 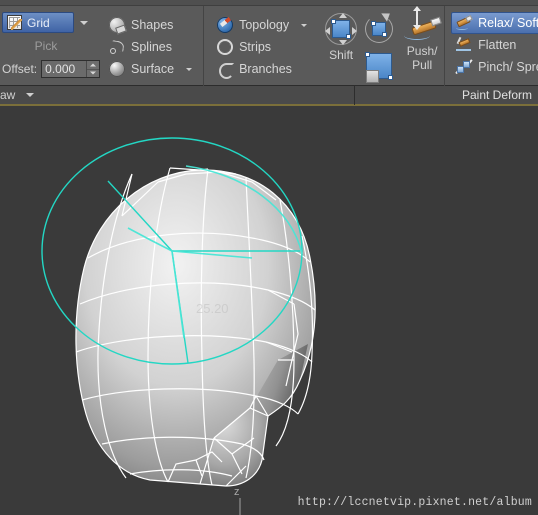 I want to click on shift-move-group: Shift, so click(x=341, y=37).